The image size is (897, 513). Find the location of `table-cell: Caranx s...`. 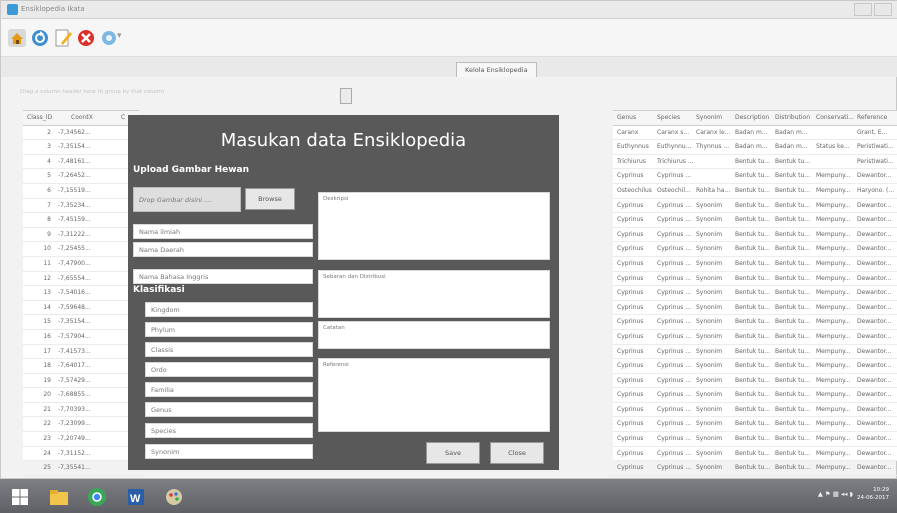

table-cell: Caranx s... is located at coordinates (675, 132).